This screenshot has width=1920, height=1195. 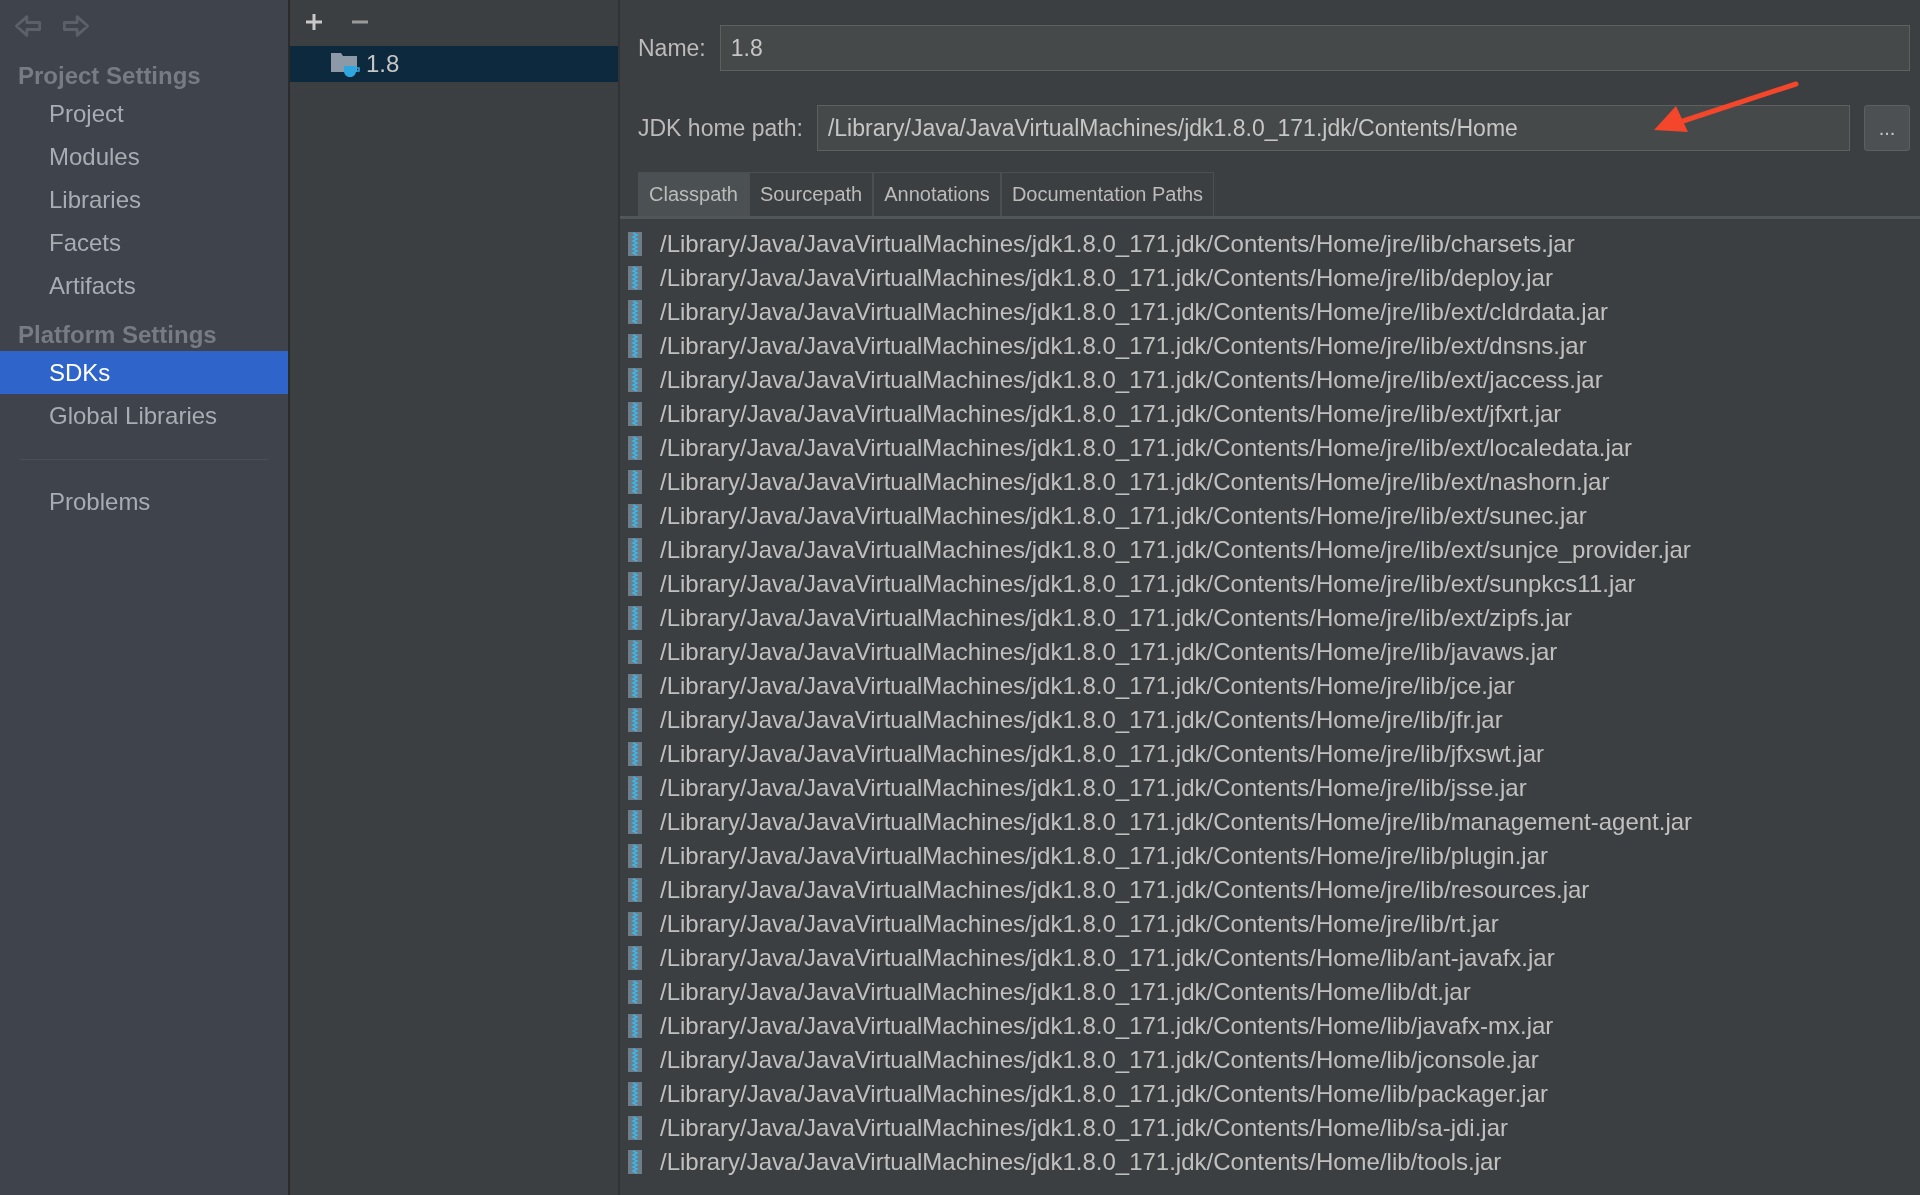 What do you see at coordinates (454, 64) in the screenshot?
I see `sdk-item: 1.8` at bounding box center [454, 64].